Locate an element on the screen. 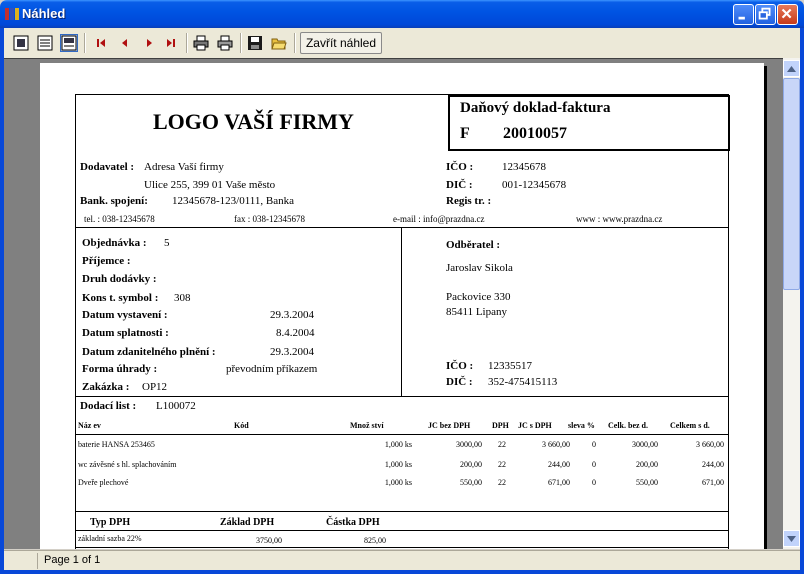 This screenshot has width=804, height=574. row-price: 550,00 is located at coordinates (471, 482).